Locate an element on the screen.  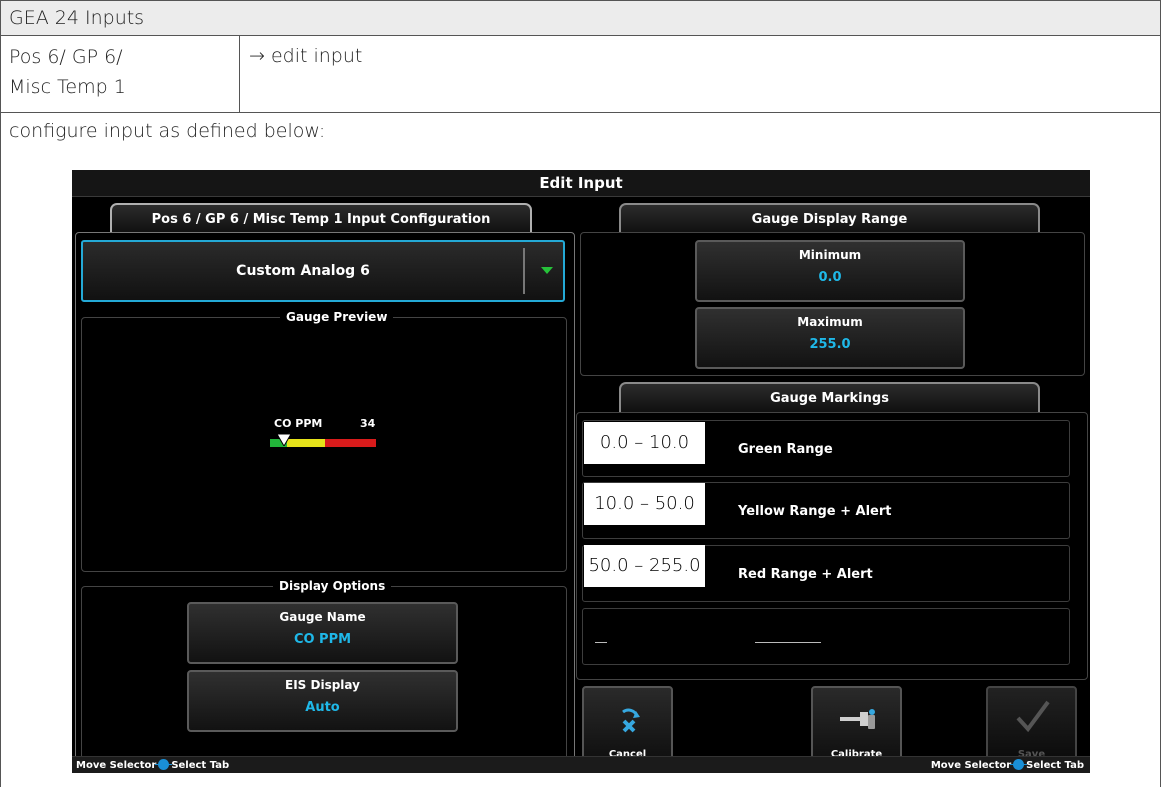
minimum-button: Minimum 0.0 is located at coordinates (830, 271).